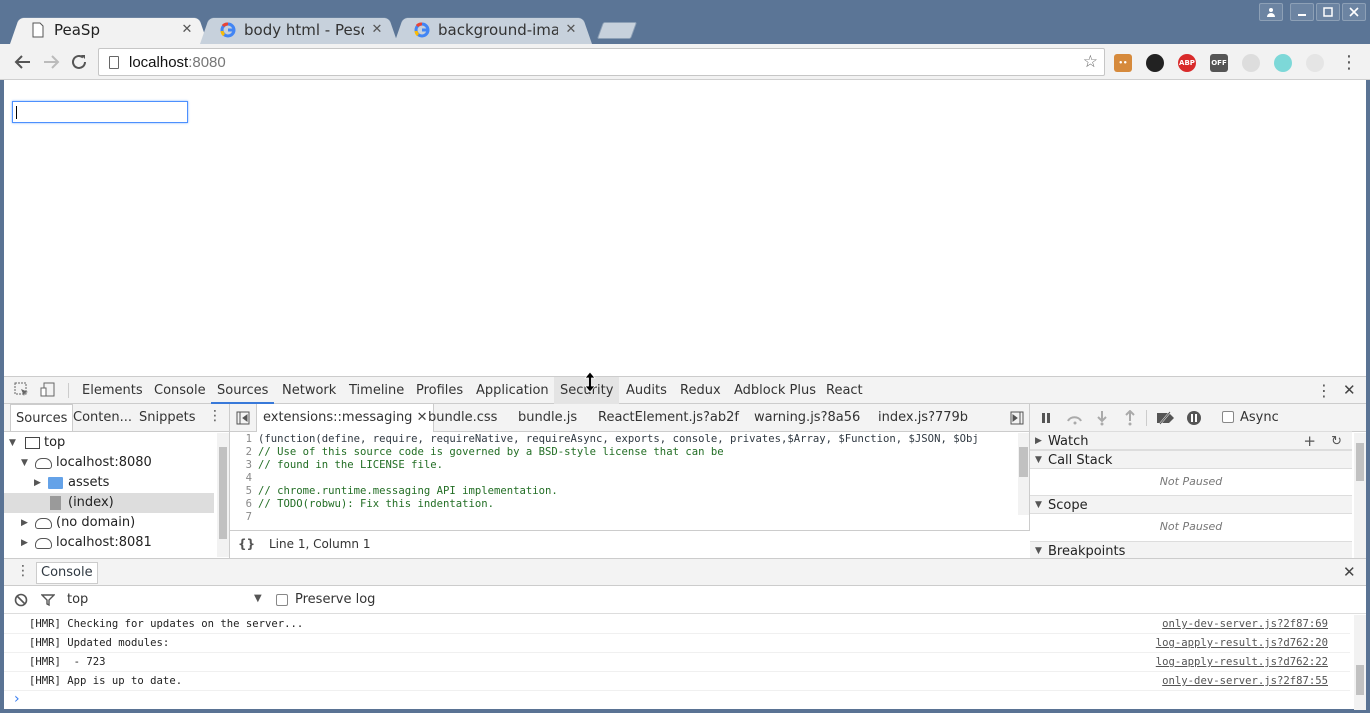 The height and width of the screenshot is (713, 1370). Describe the element at coordinates (1251, 63) in the screenshot. I see `extension-gear-icon` at that location.